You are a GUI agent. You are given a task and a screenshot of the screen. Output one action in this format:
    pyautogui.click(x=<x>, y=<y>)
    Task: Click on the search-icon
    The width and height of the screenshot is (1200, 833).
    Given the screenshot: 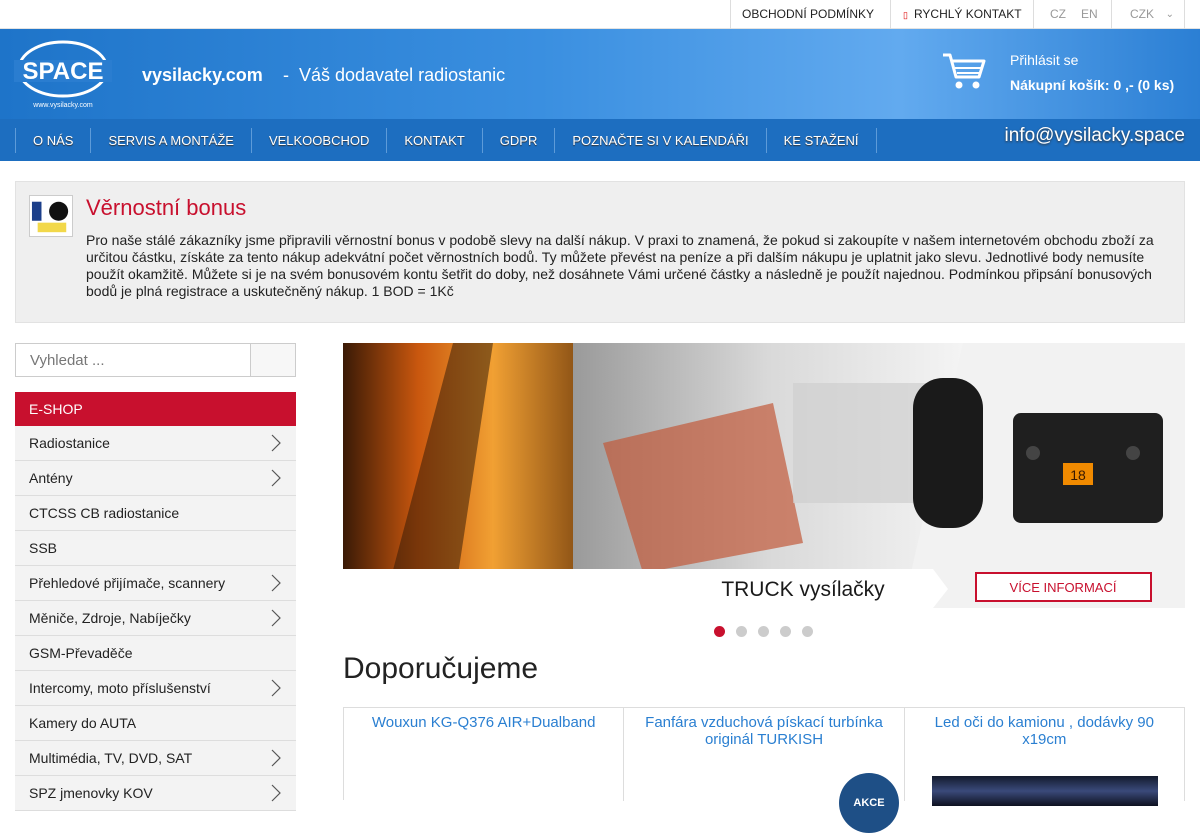 What is the action you would take?
    pyautogui.click(x=273, y=360)
    